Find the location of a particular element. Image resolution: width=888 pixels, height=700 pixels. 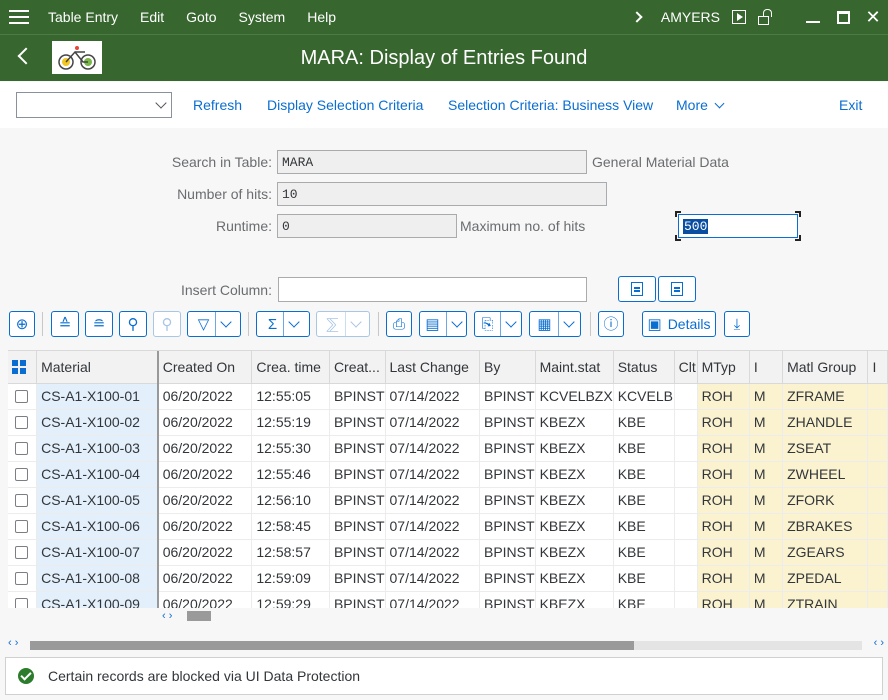

hamburger-menu-icon is located at coordinates (19, 17).